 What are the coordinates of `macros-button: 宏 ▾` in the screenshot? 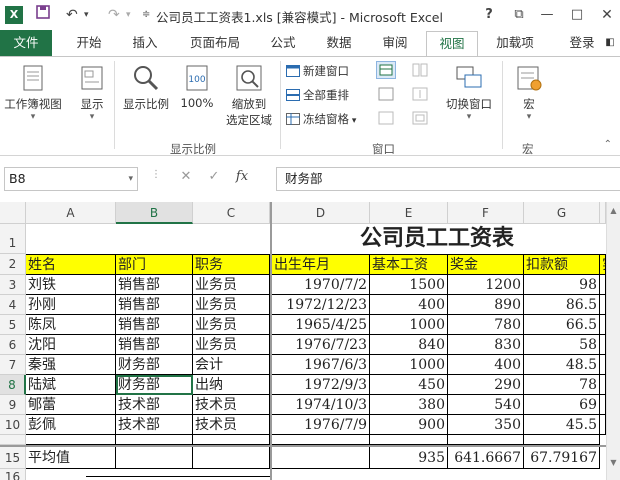 It's located at (529, 92).